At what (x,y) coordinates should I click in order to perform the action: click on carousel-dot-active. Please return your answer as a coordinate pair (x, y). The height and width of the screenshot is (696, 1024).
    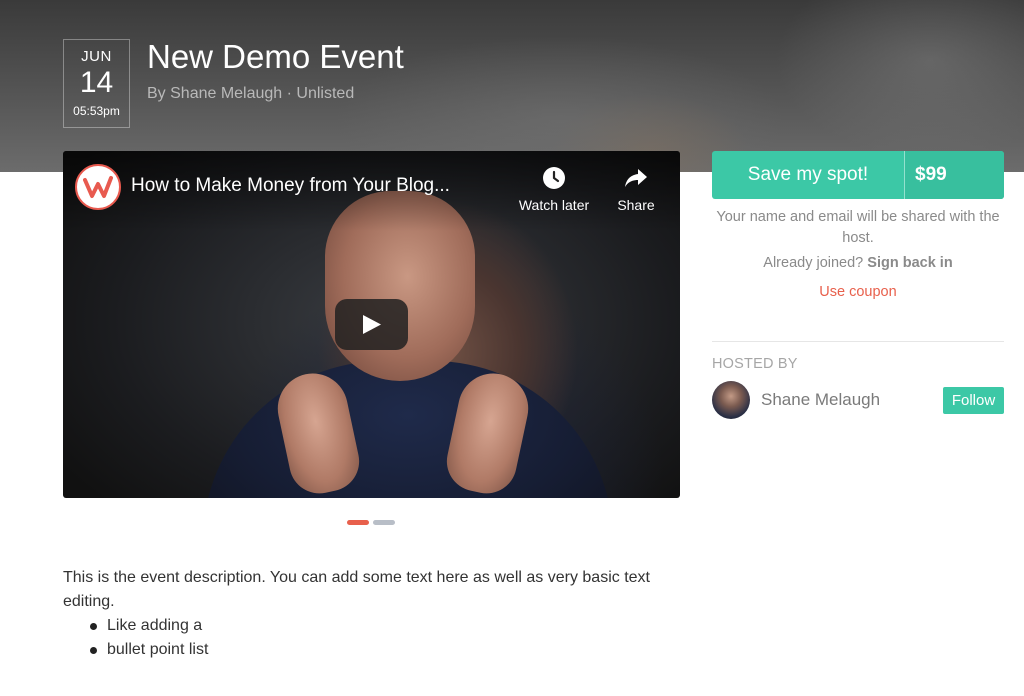
    Looking at the image, I should click on (358, 522).